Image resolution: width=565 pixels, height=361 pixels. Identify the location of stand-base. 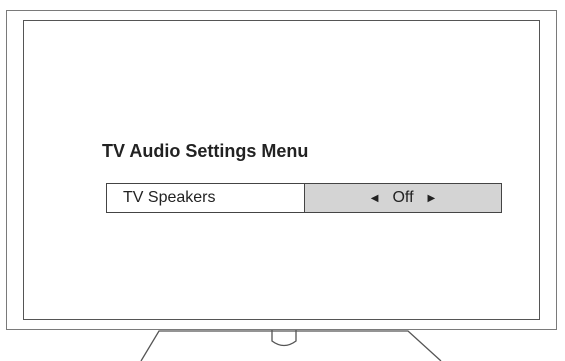
(291, 345).